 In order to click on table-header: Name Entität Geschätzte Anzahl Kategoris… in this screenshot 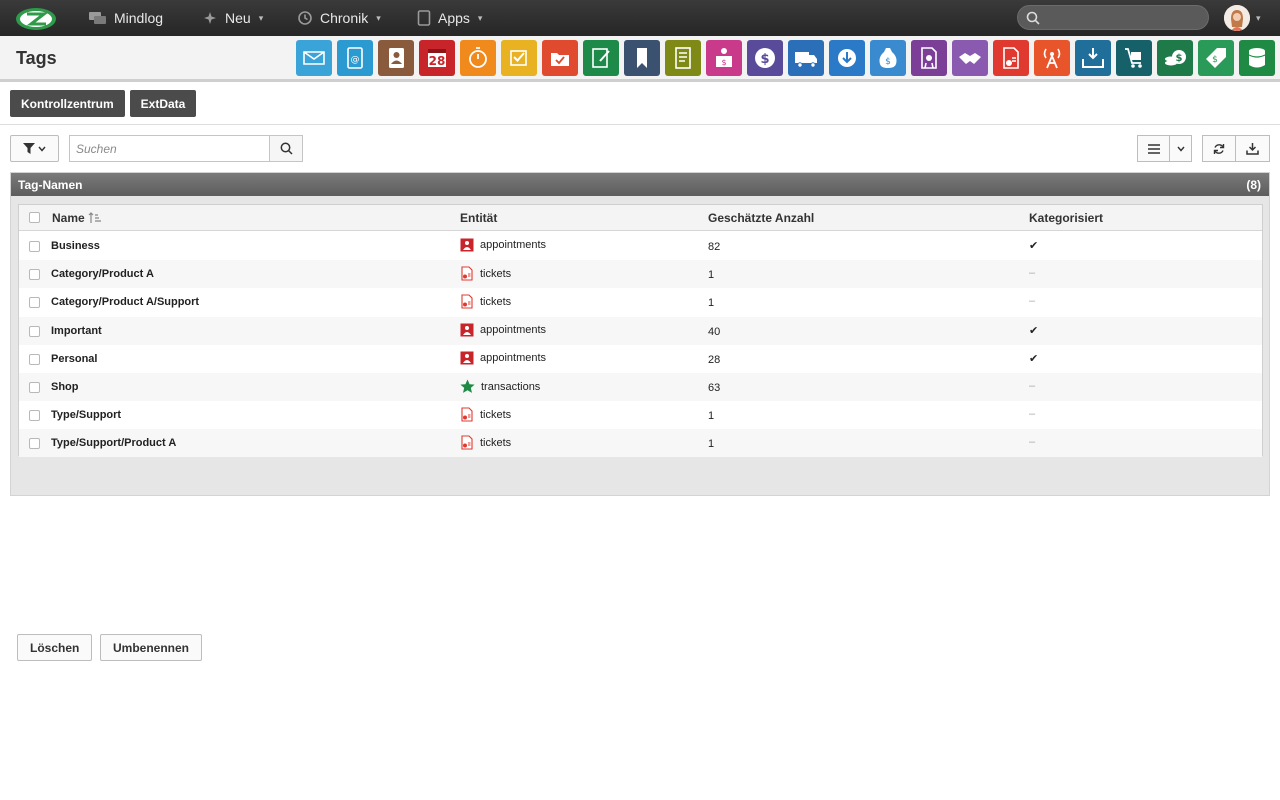, I will do `click(640, 218)`.